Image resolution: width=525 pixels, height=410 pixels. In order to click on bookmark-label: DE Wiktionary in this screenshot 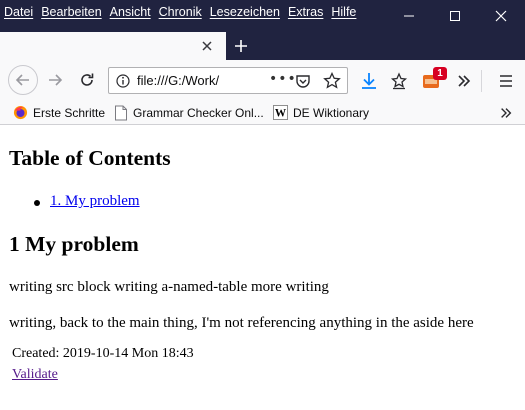, I will do `click(331, 112)`.